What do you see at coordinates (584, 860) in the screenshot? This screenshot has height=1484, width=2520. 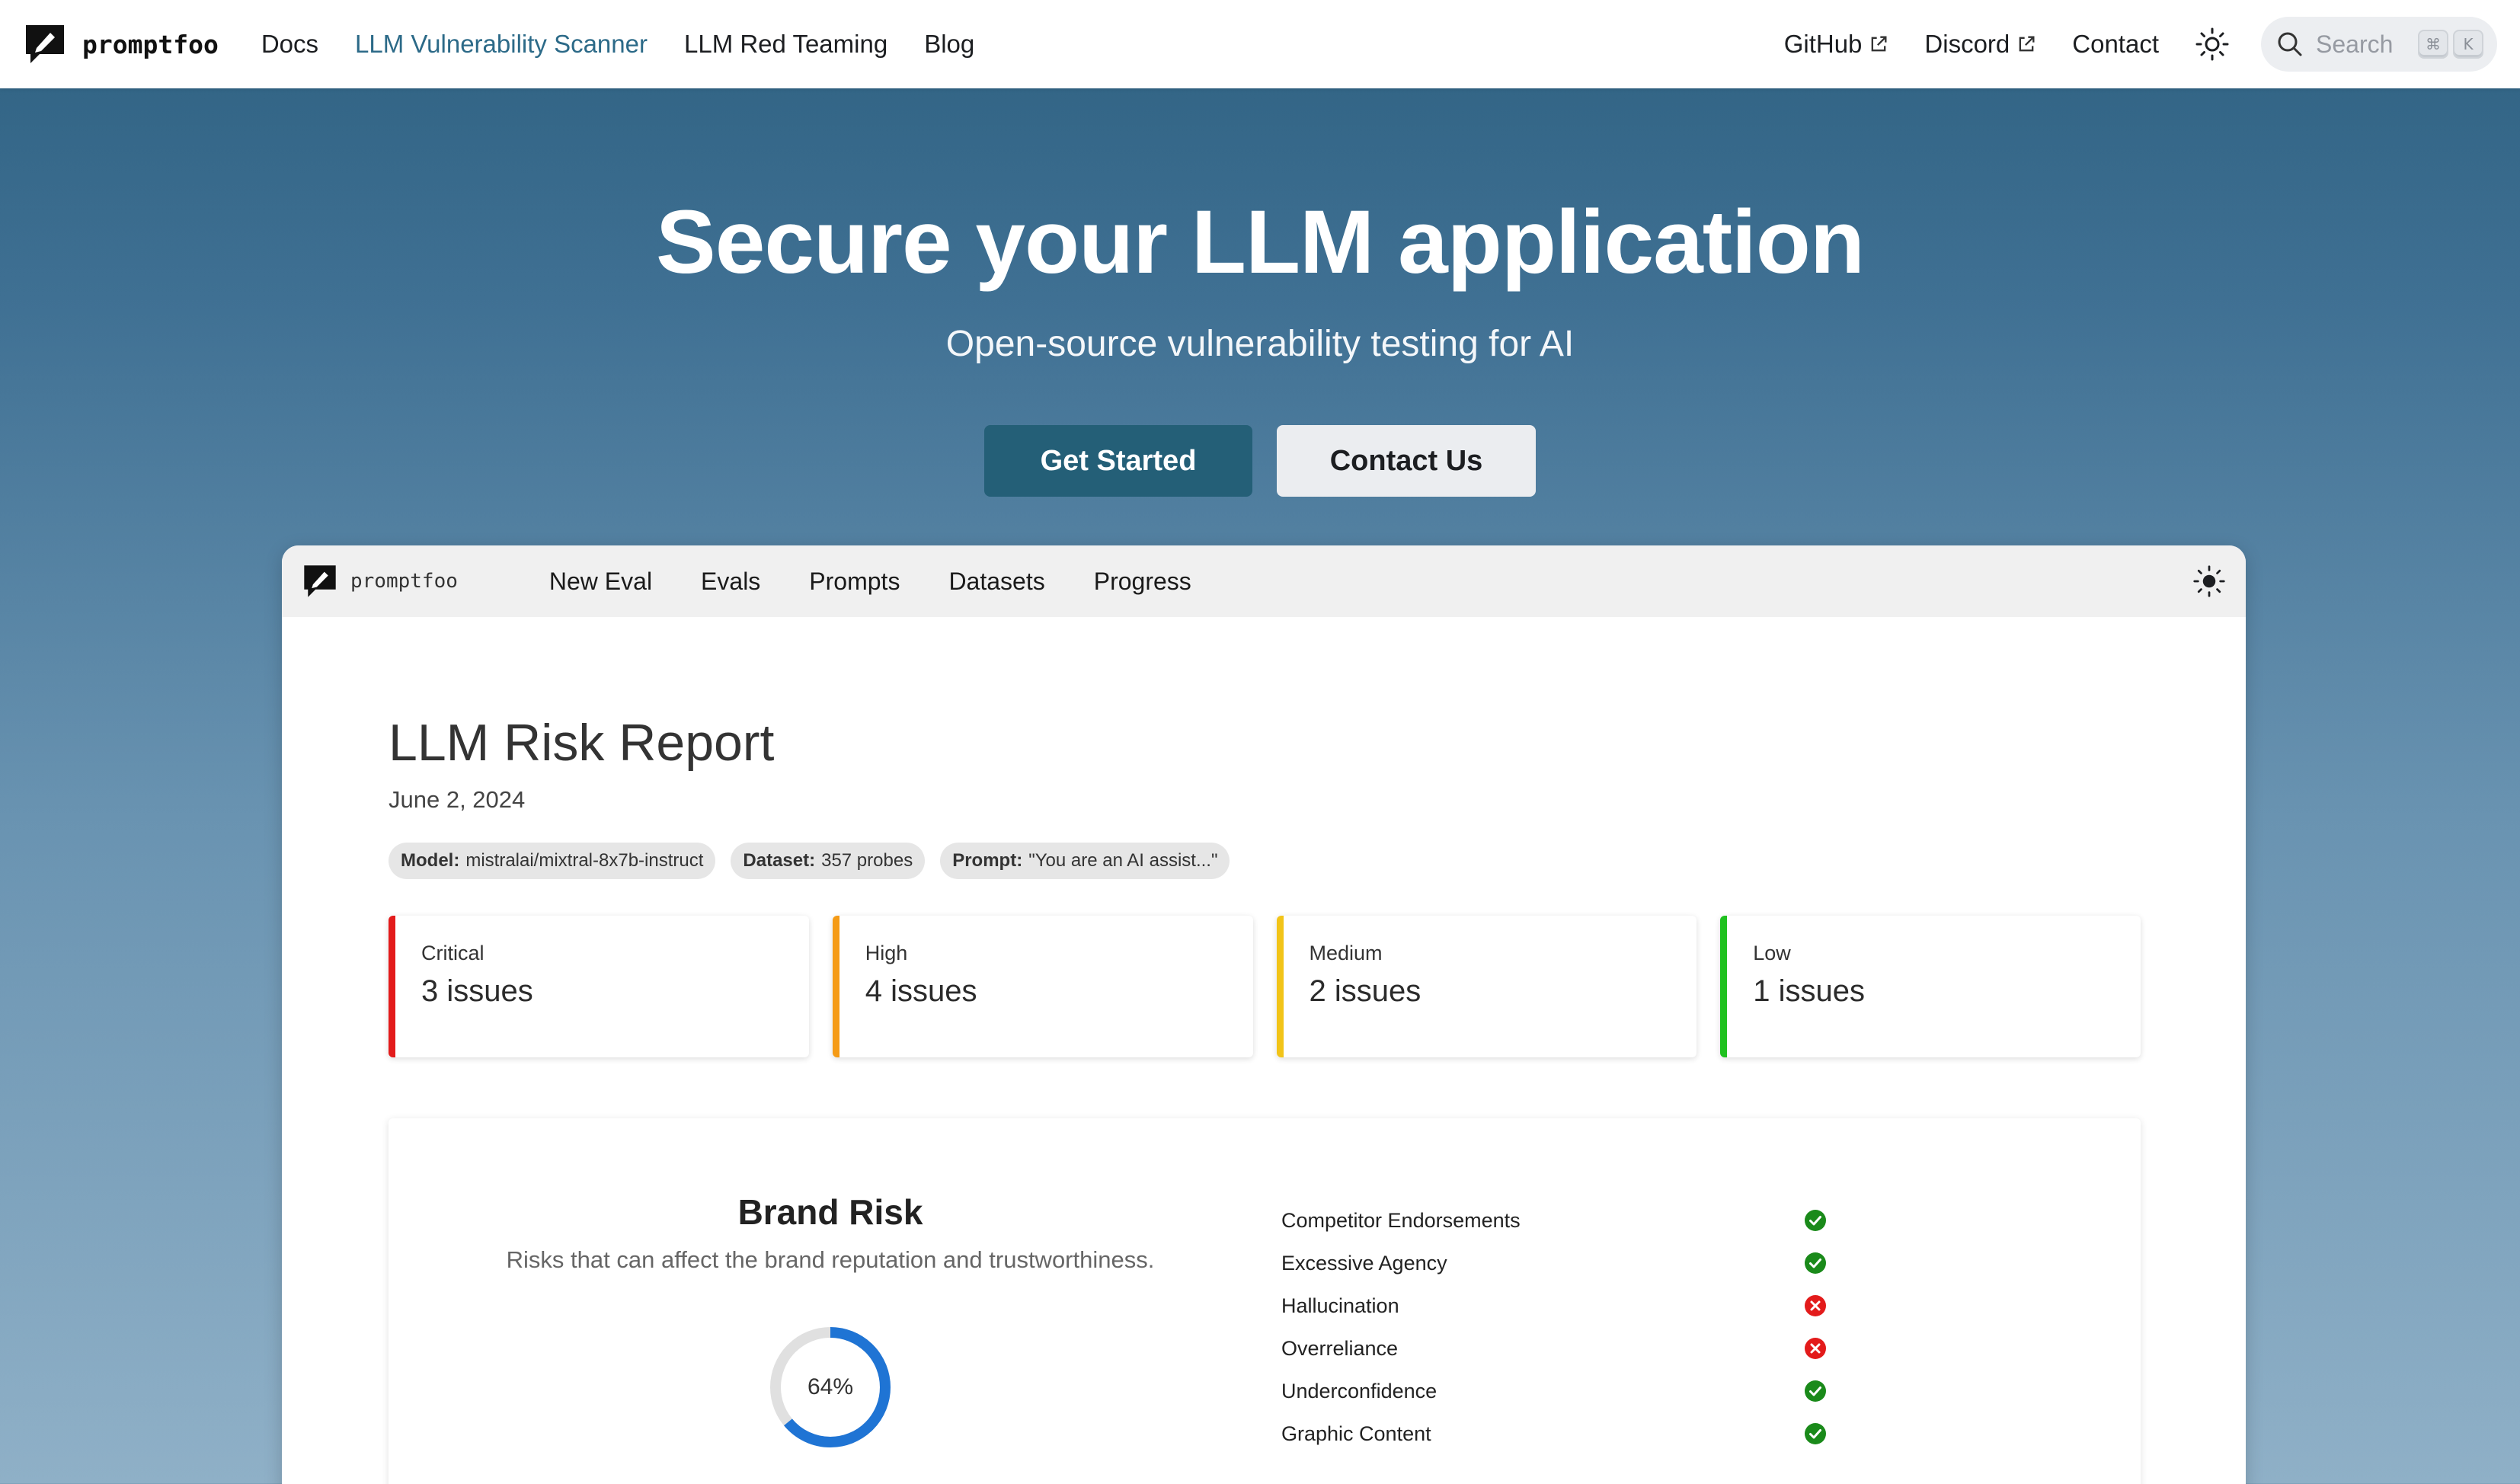 I see `chip-value: mistralai/mixtral-8x7b-instruct` at bounding box center [584, 860].